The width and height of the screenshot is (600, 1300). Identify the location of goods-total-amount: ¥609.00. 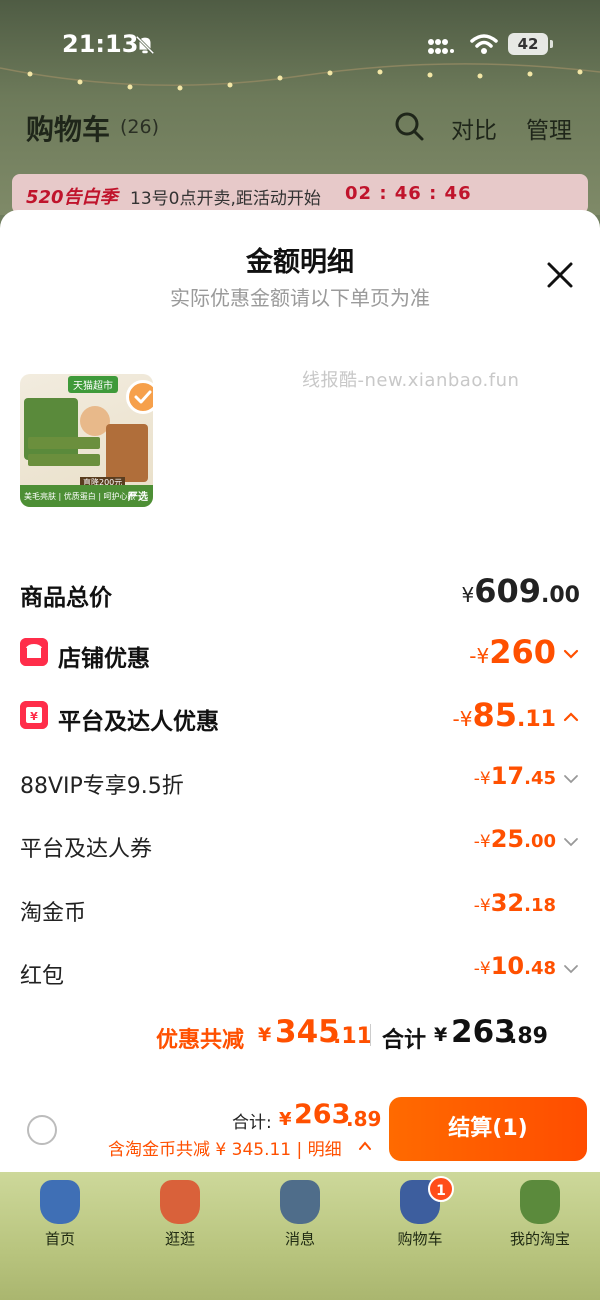
(520, 591).